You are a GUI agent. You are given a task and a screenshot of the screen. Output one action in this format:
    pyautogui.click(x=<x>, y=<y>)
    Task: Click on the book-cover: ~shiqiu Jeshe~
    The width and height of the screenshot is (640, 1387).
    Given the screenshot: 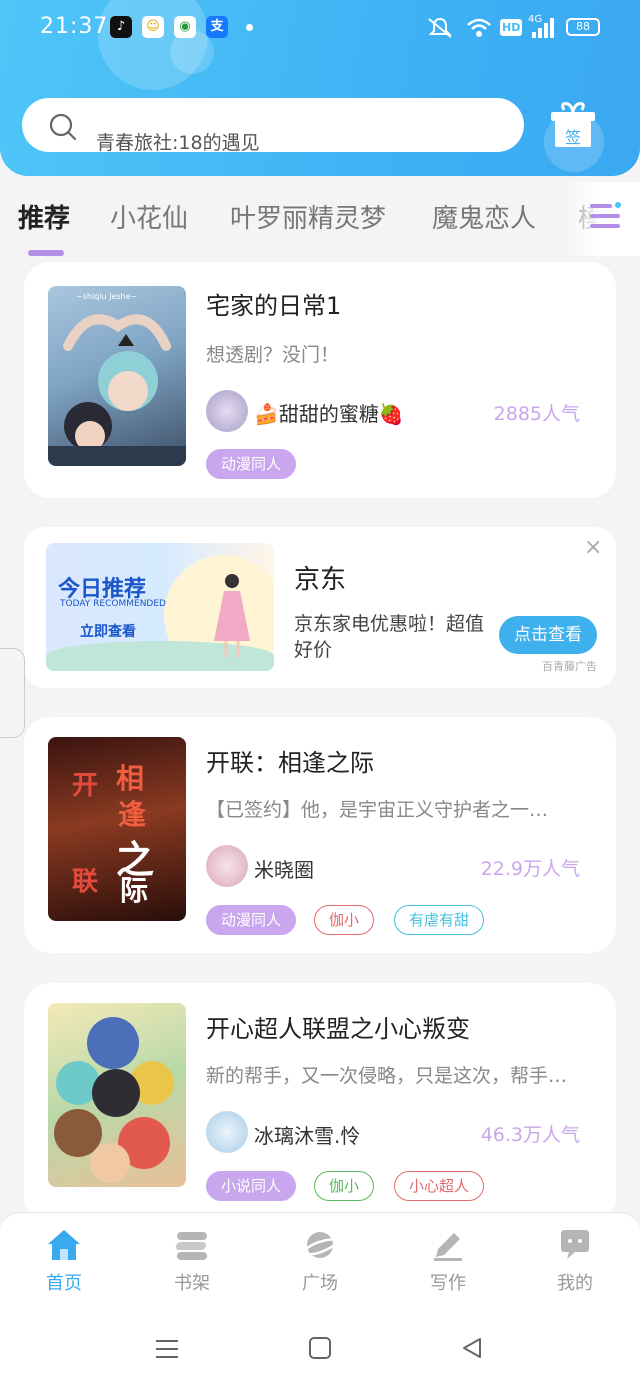 What is the action you would take?
    pyautogui.click(x=117, y=376)
    